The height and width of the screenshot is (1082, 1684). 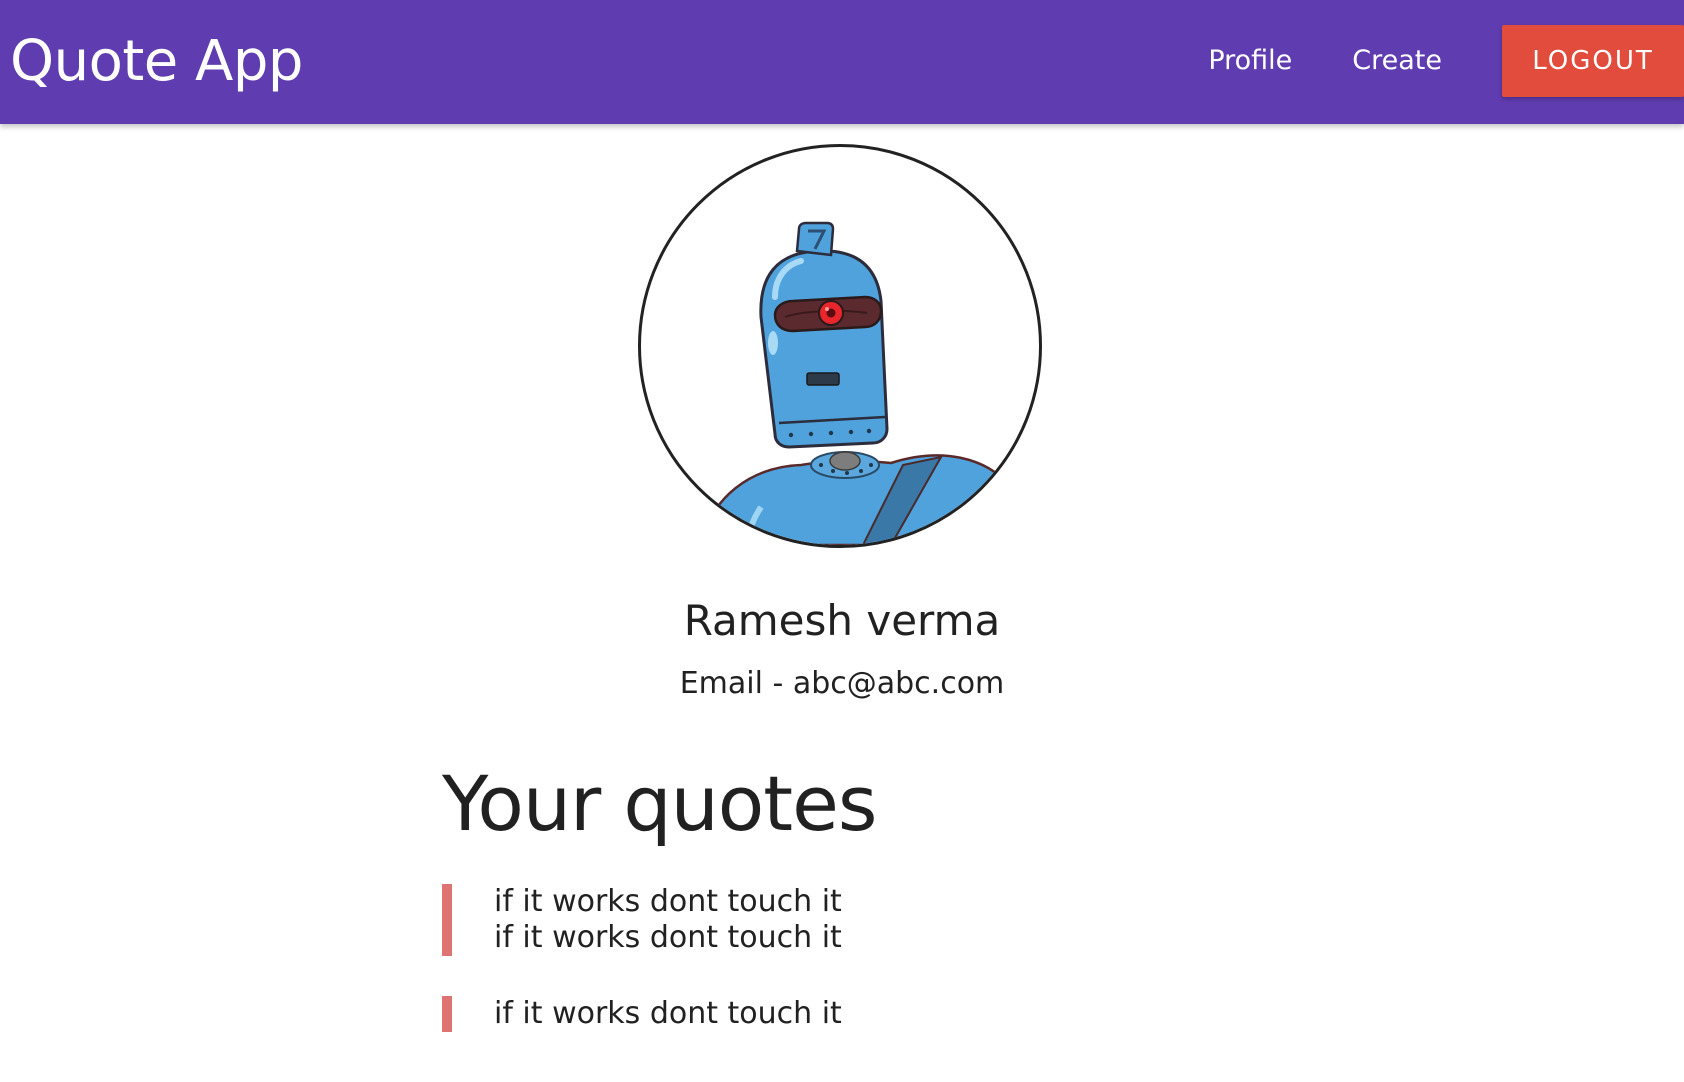 What do you see at coordinates (869, 383) in the screenshot?
I see `robot-avatar-icon` at bounding box center [869, 383].